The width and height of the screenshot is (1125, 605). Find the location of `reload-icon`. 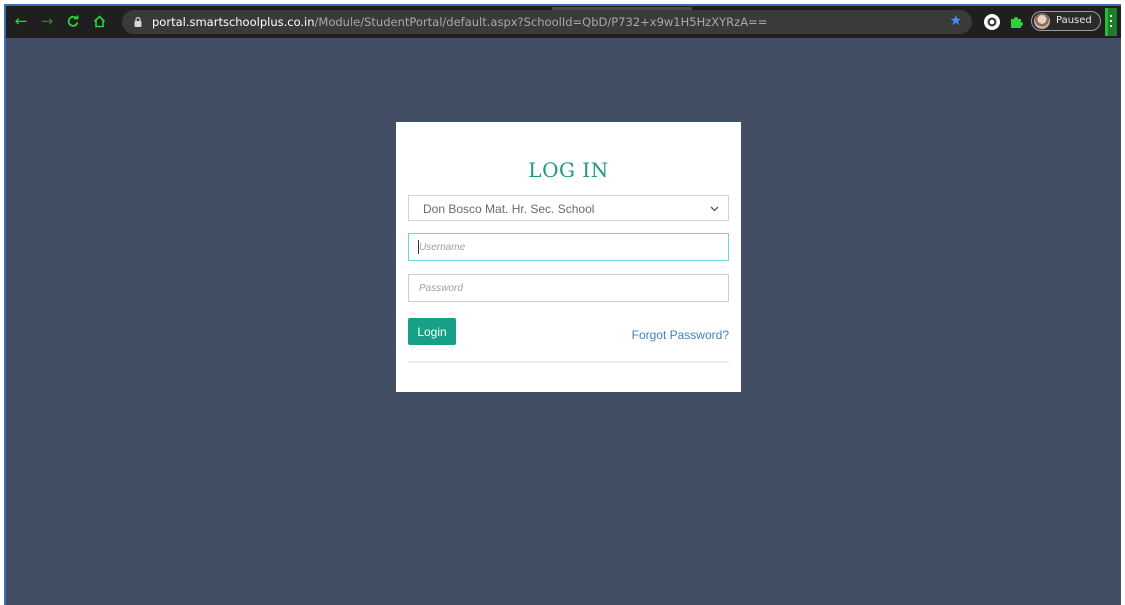

reload-icon is located at coordinates (73, 21).